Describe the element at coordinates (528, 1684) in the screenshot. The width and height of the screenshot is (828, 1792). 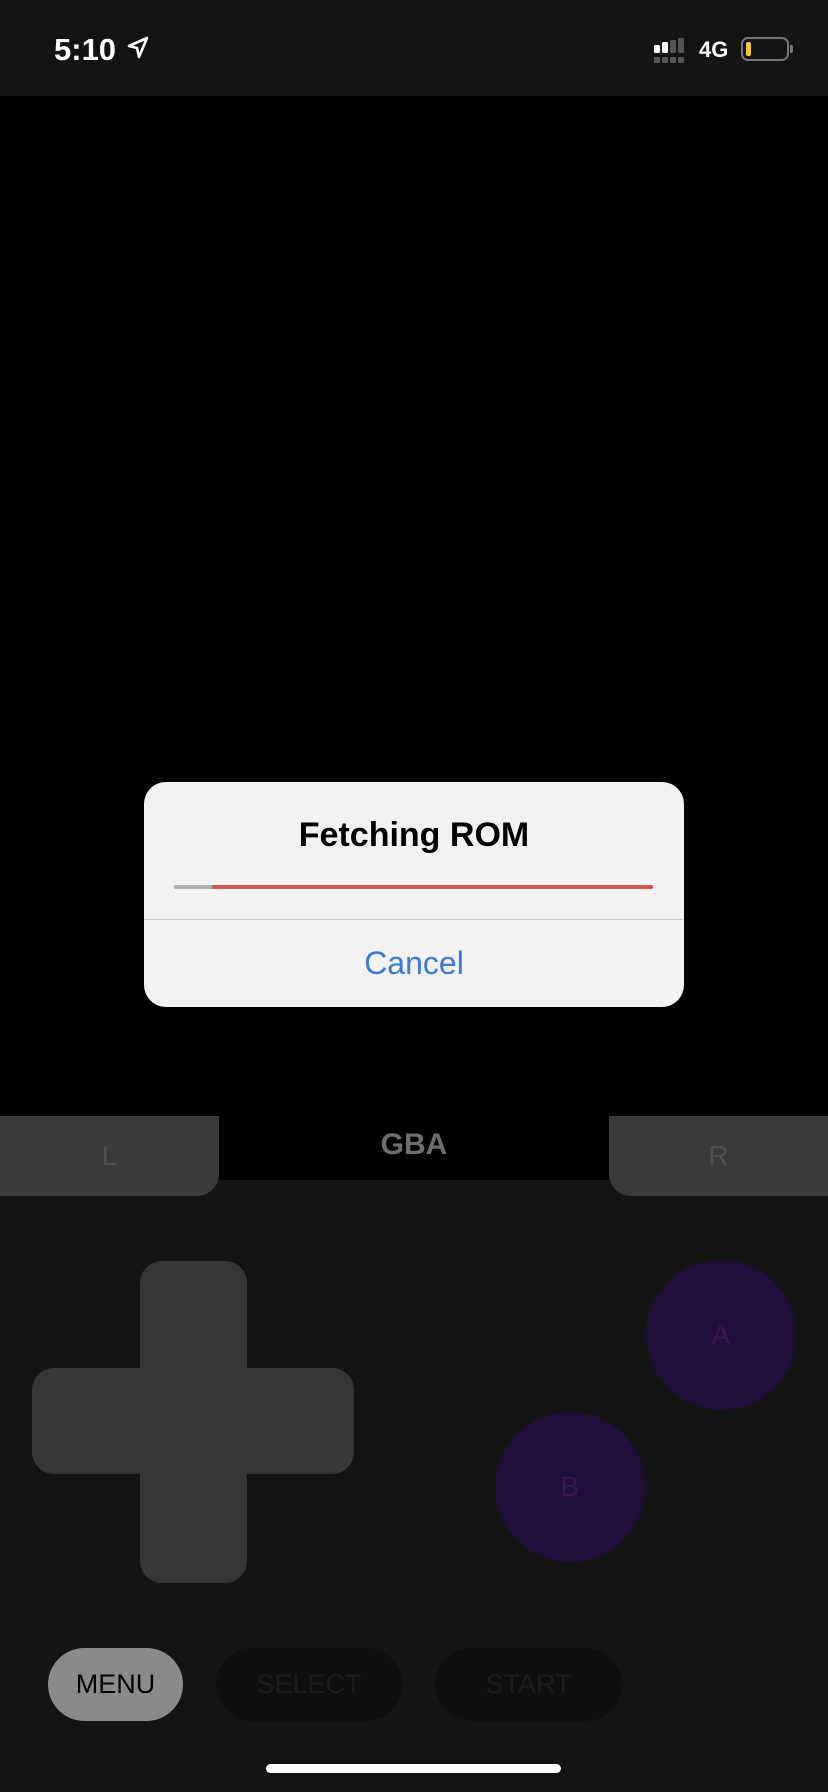
I see `start-button: START` at that location.